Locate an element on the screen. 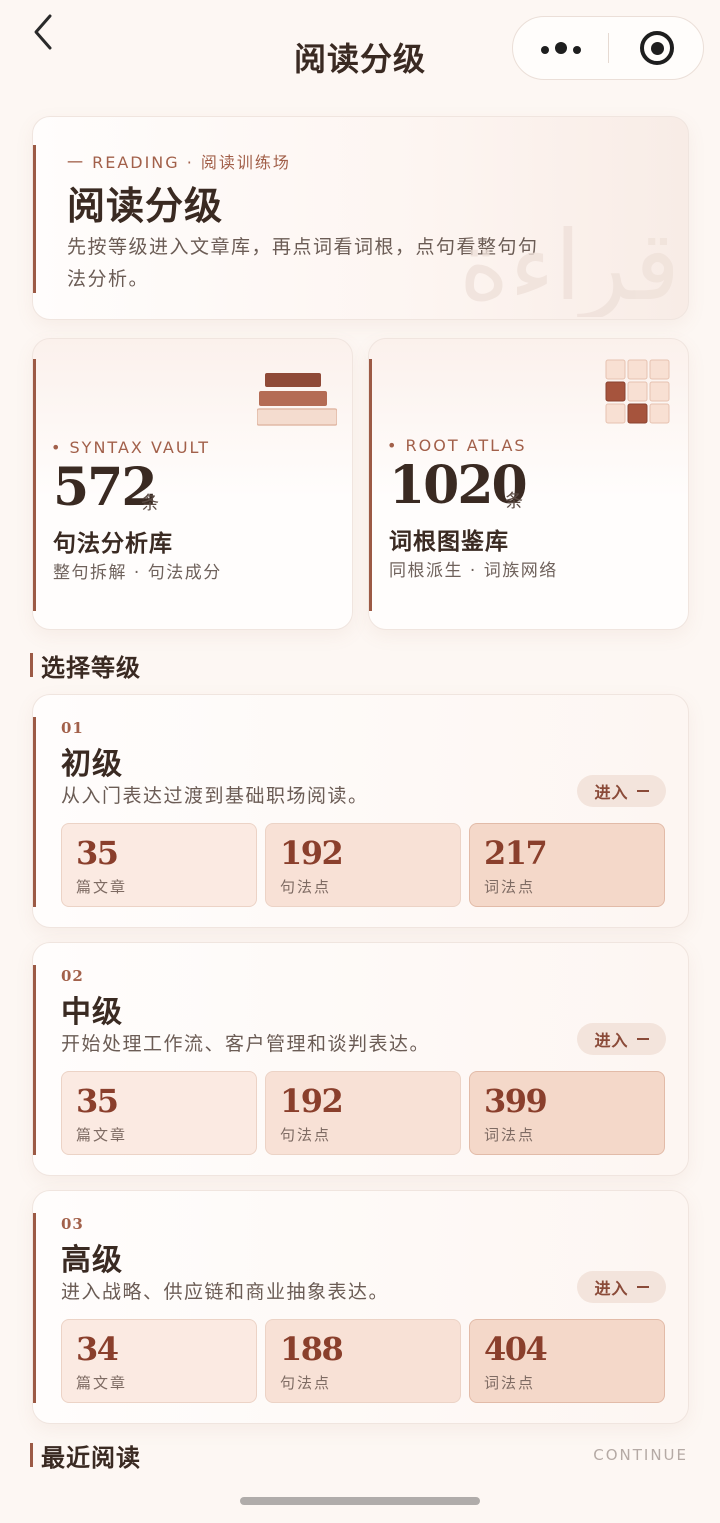  level-name: 中级 is located at coordinates (92, 1012).